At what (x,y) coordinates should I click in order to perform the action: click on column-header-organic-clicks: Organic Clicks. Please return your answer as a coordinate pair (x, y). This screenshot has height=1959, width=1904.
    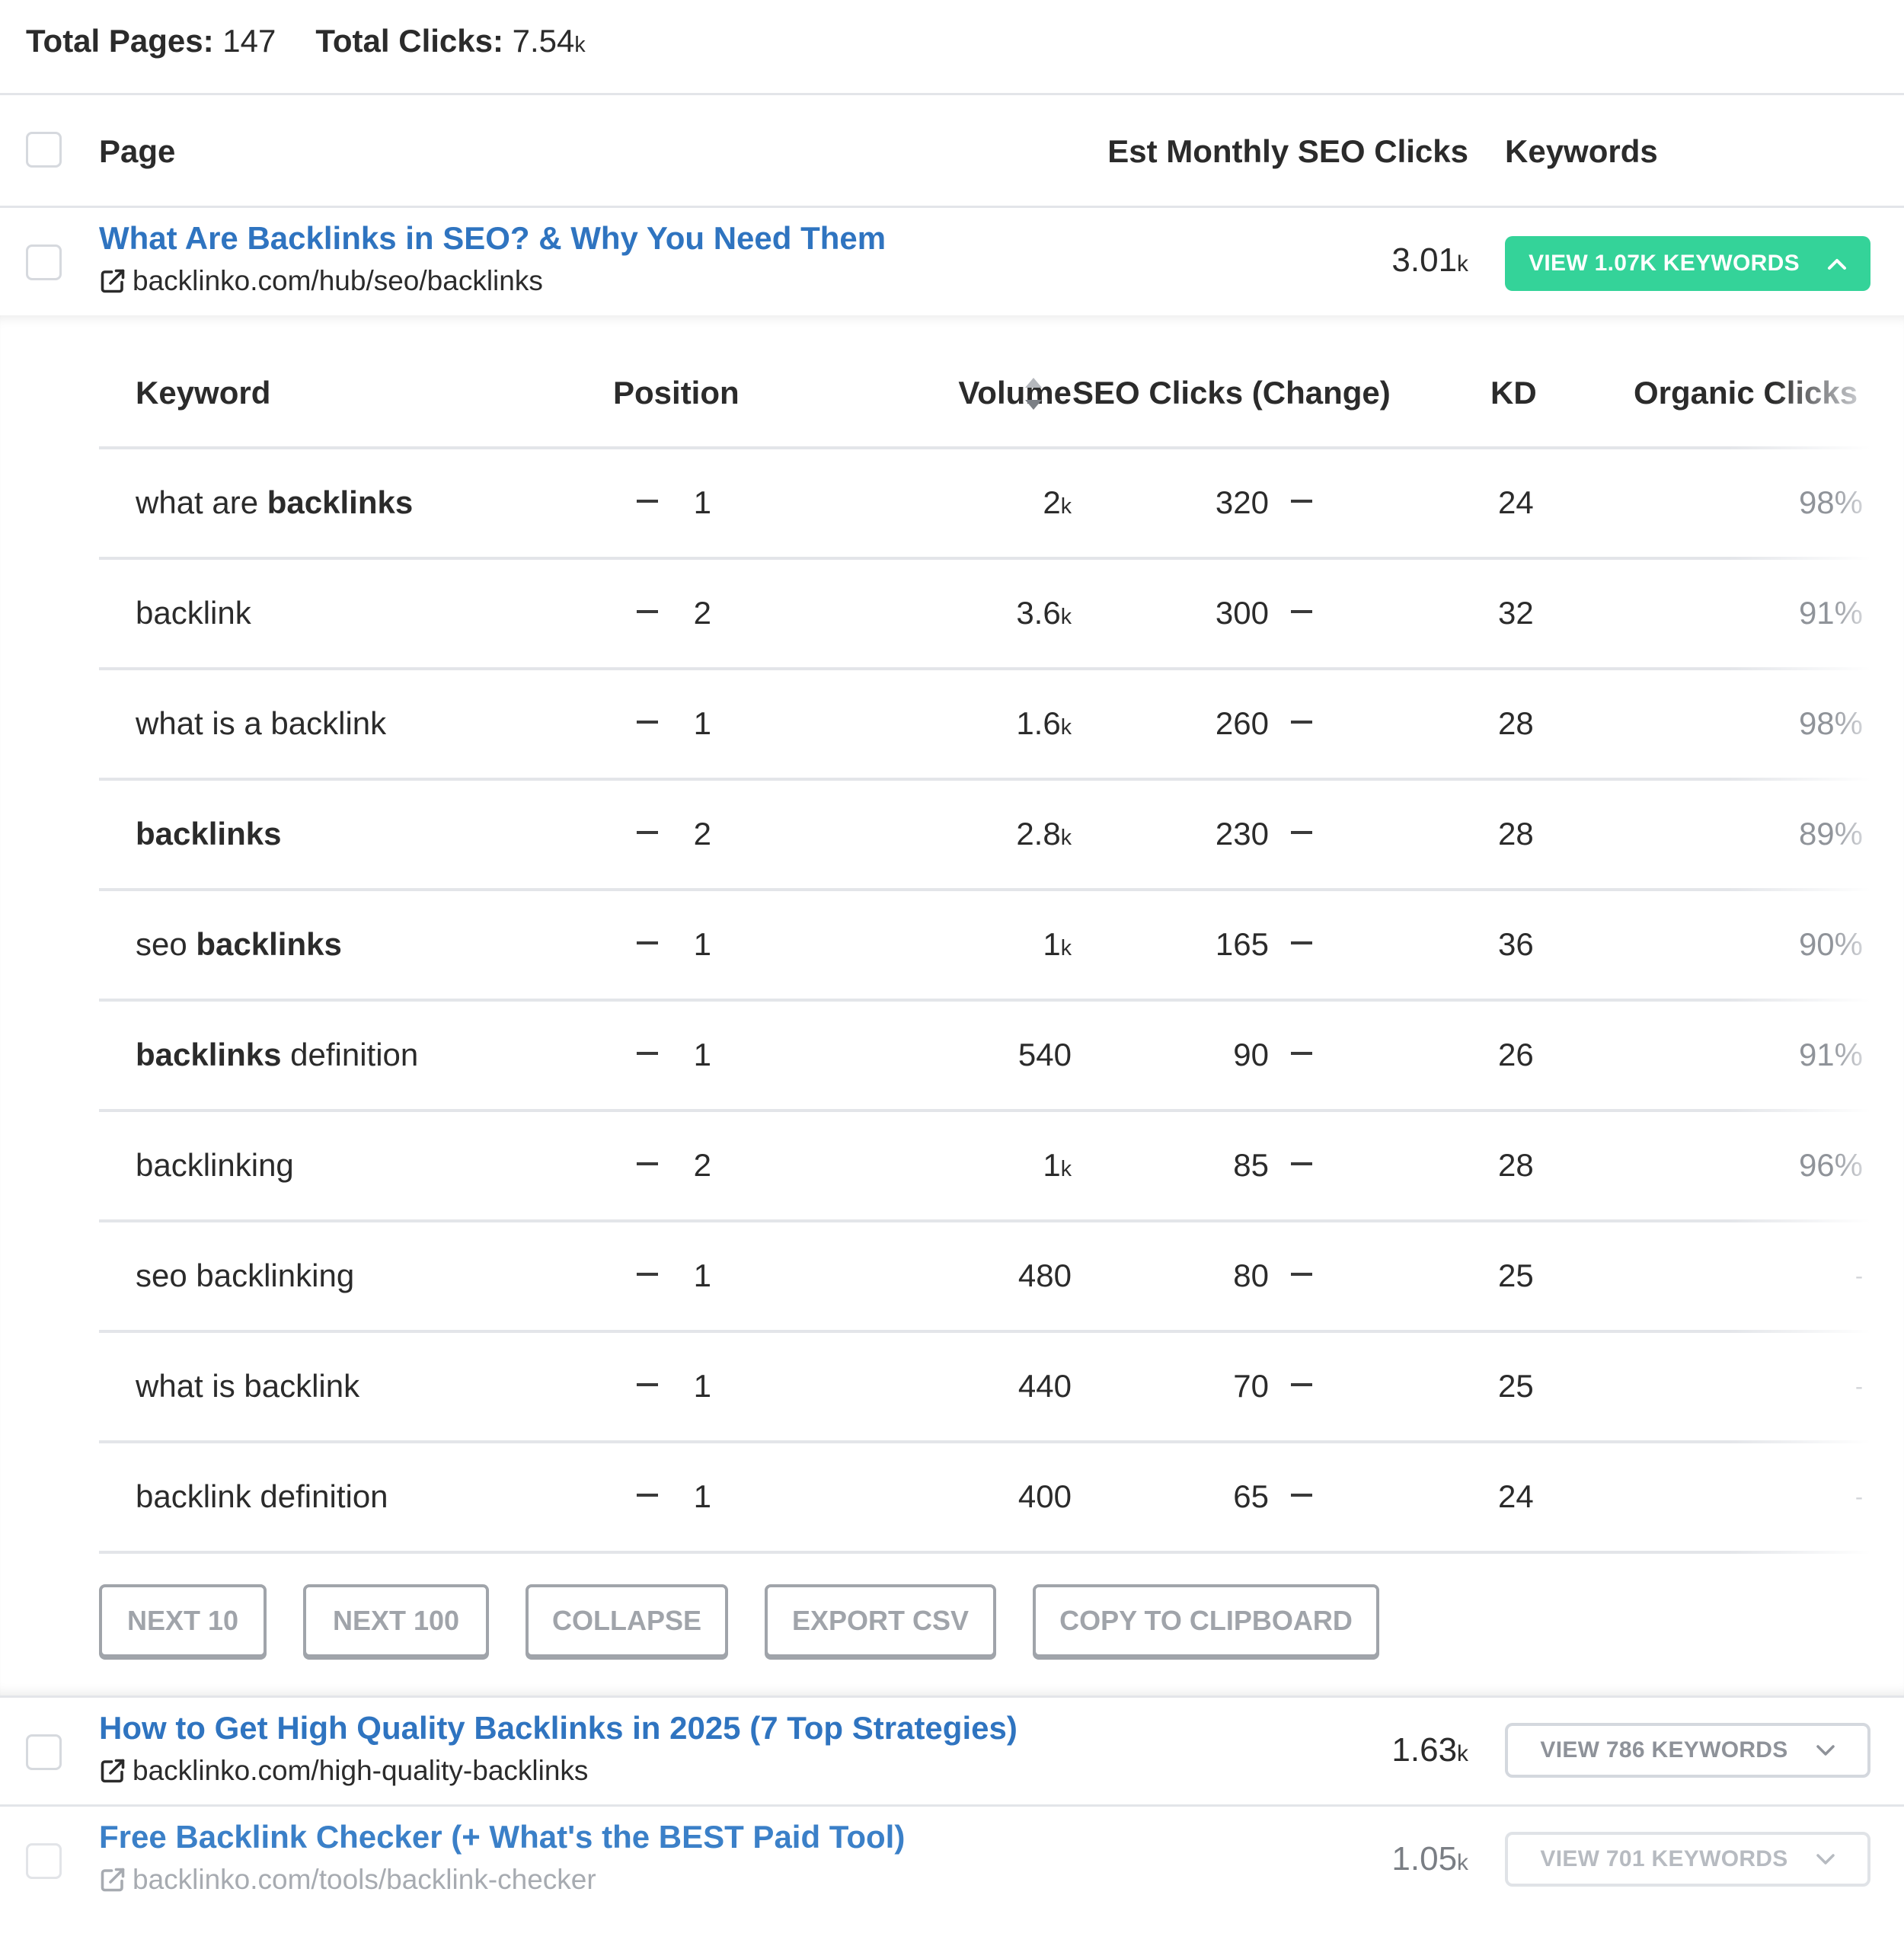
    Looking at the image, I should click on (1746, 393).